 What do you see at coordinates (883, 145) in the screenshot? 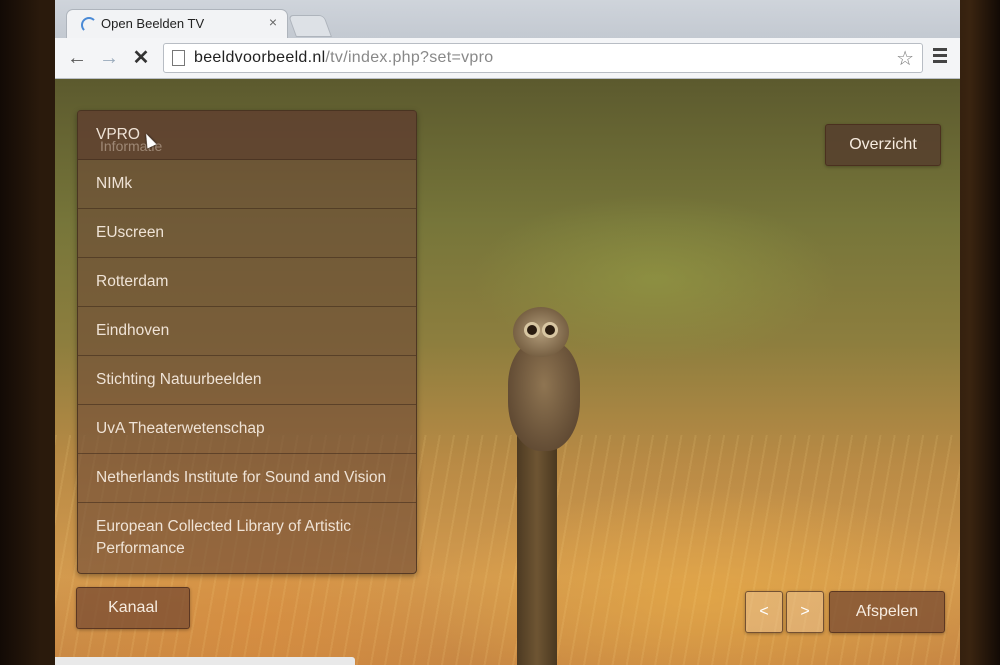
I see `overzicht-button: Overzicht` at bounding box center [883, 145].